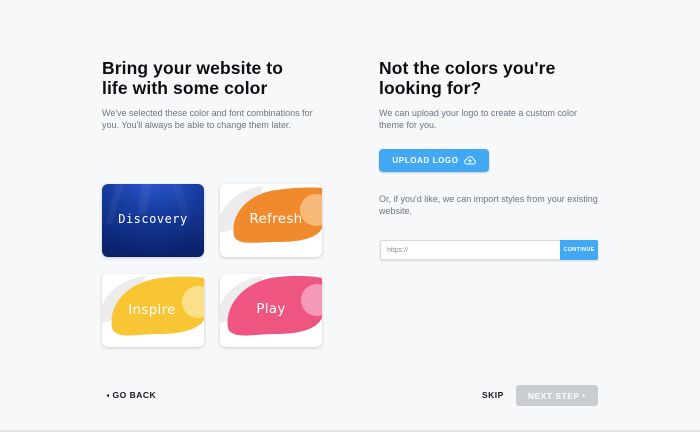 The width and height of the screenshot is (700, 432). Describe the element at coordinates (469, 160) in the screenshot. I see `cloud-upload-icon` at that location.